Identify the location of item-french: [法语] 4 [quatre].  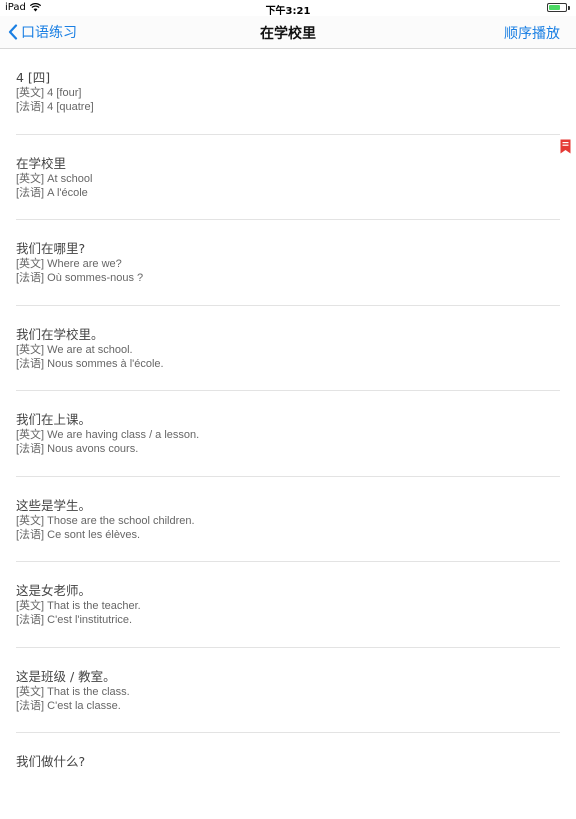
(55, 107).